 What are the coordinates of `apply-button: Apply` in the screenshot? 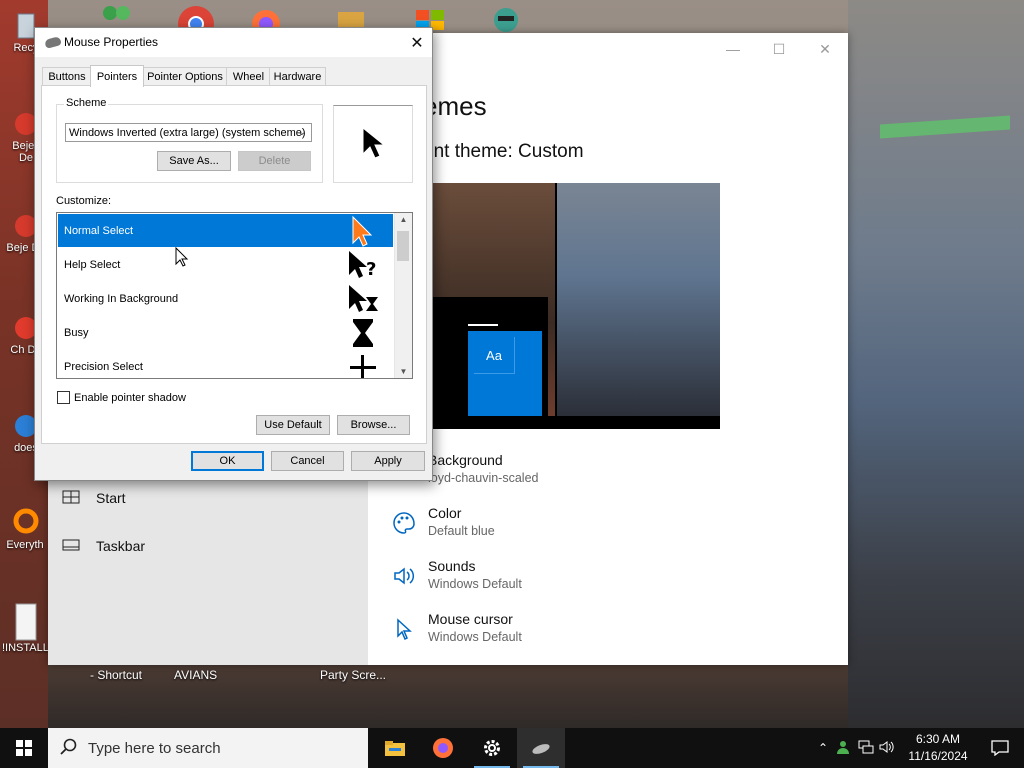 It's located at (388, 461).